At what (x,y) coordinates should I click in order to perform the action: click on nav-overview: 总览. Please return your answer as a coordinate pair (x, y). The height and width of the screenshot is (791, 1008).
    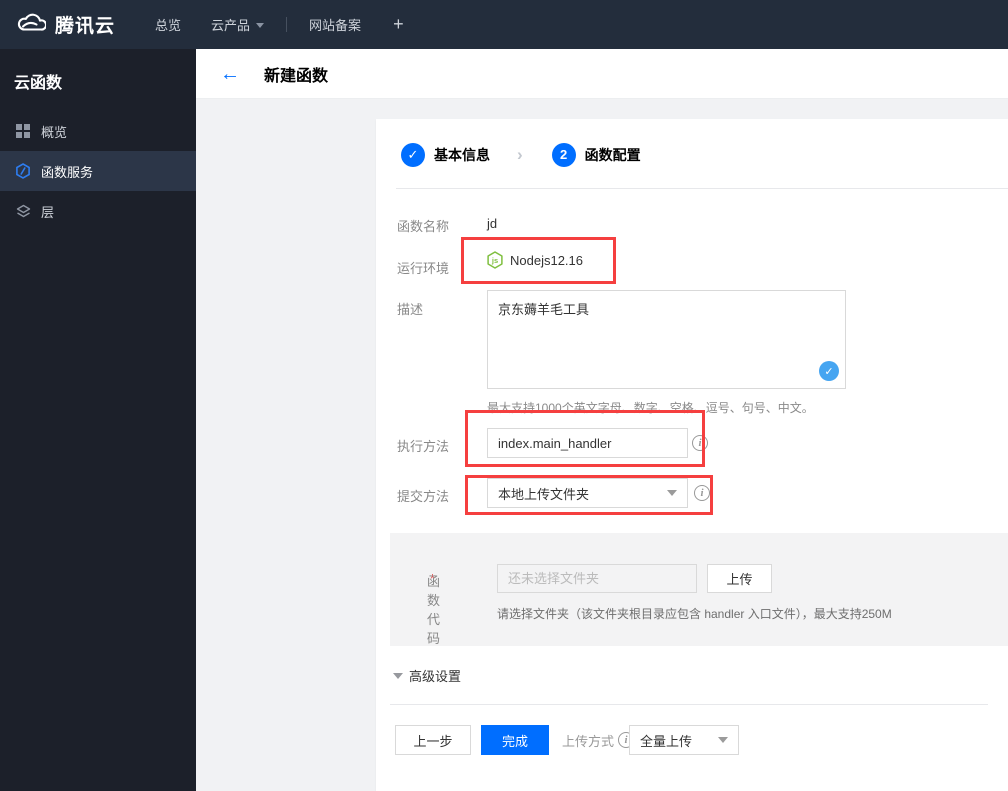
    Looking at the image, I should click on (168, 24).